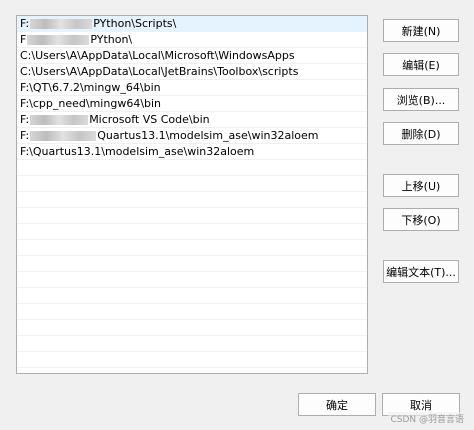 Image resolution: width=474 pixels, height=430 pixels. I want to click on path-suffix: PYthon\, so click(111, 39).